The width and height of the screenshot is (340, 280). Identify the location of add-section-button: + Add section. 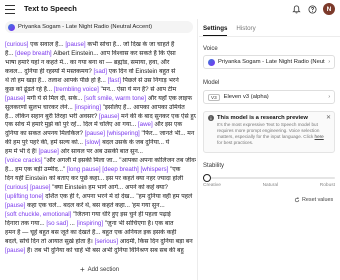
(99, 270).